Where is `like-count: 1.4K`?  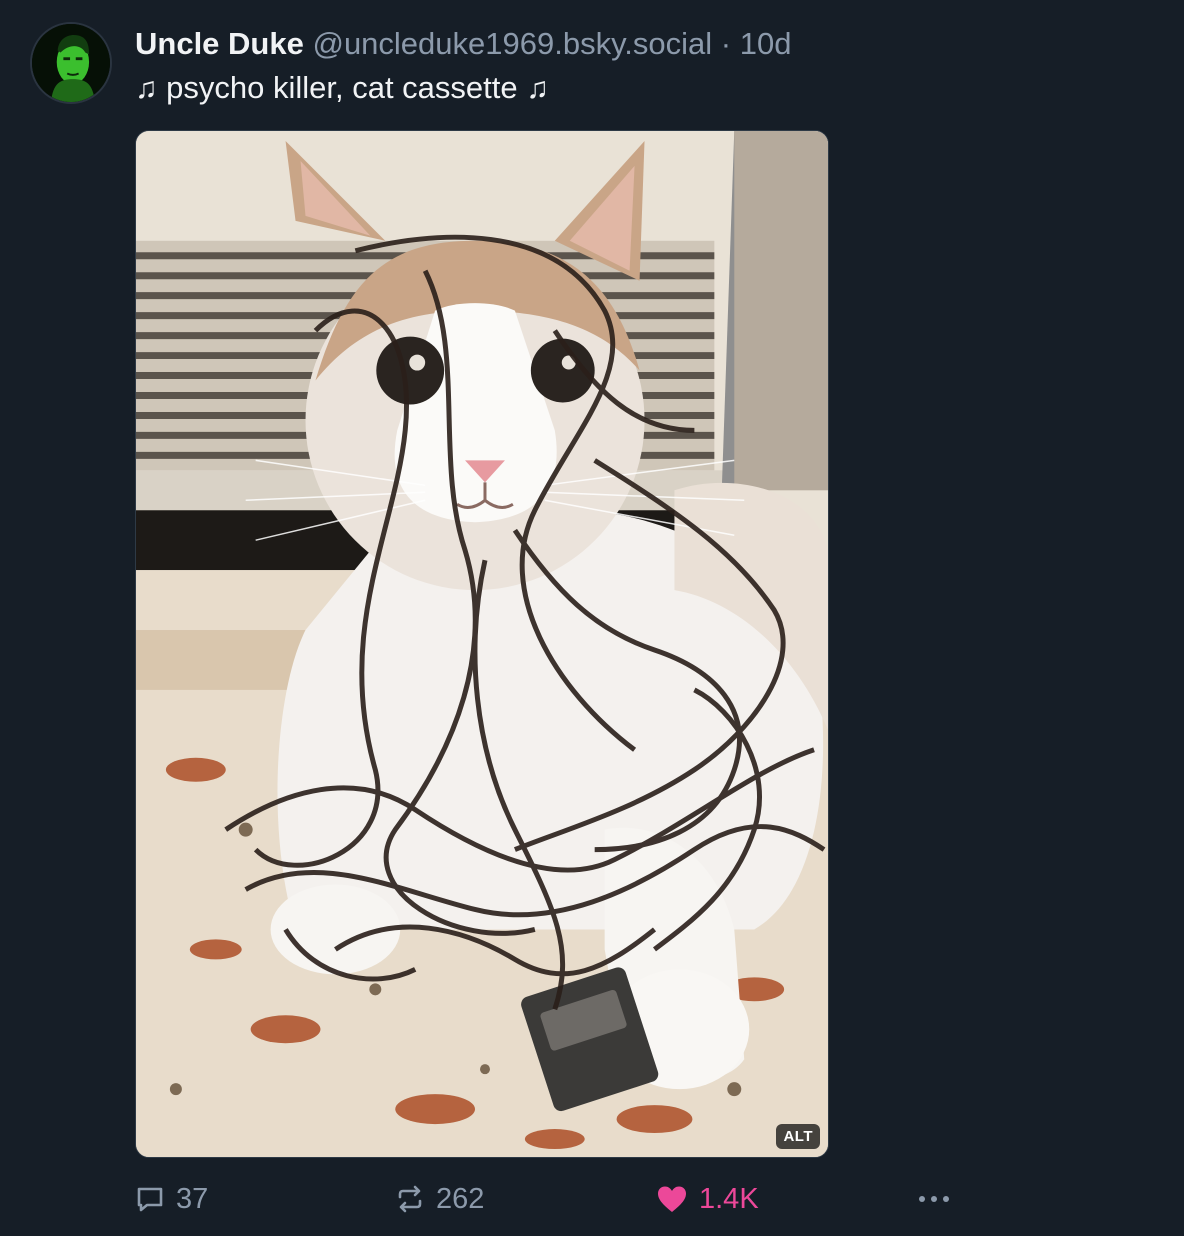 like-count: 1.4K is located at coordinates (729, 1198).